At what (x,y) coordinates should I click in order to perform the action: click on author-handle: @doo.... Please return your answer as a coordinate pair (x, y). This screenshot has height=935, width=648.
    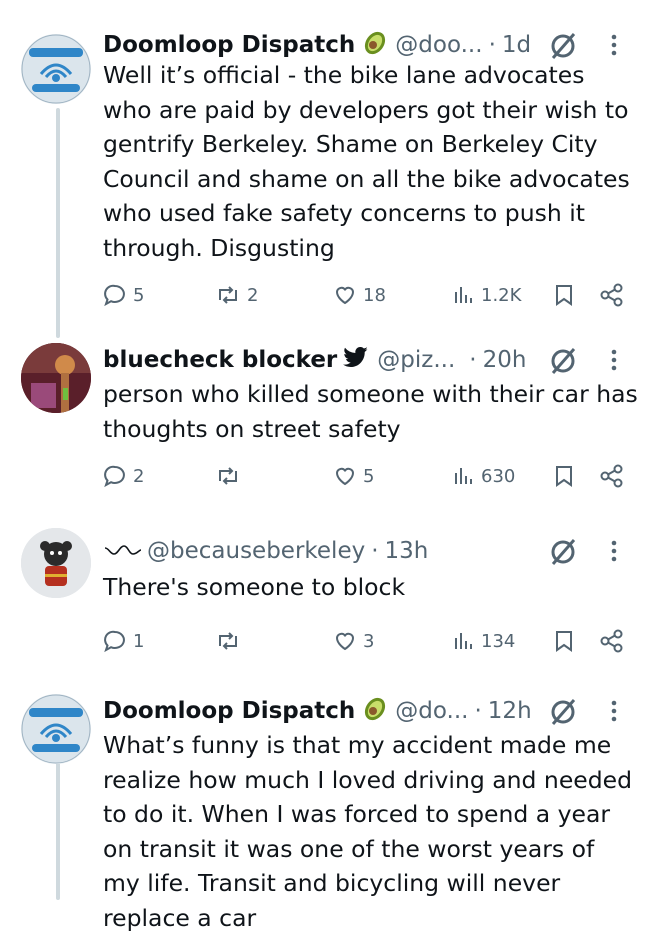
    Looking at the image, I should click on (438, 45).